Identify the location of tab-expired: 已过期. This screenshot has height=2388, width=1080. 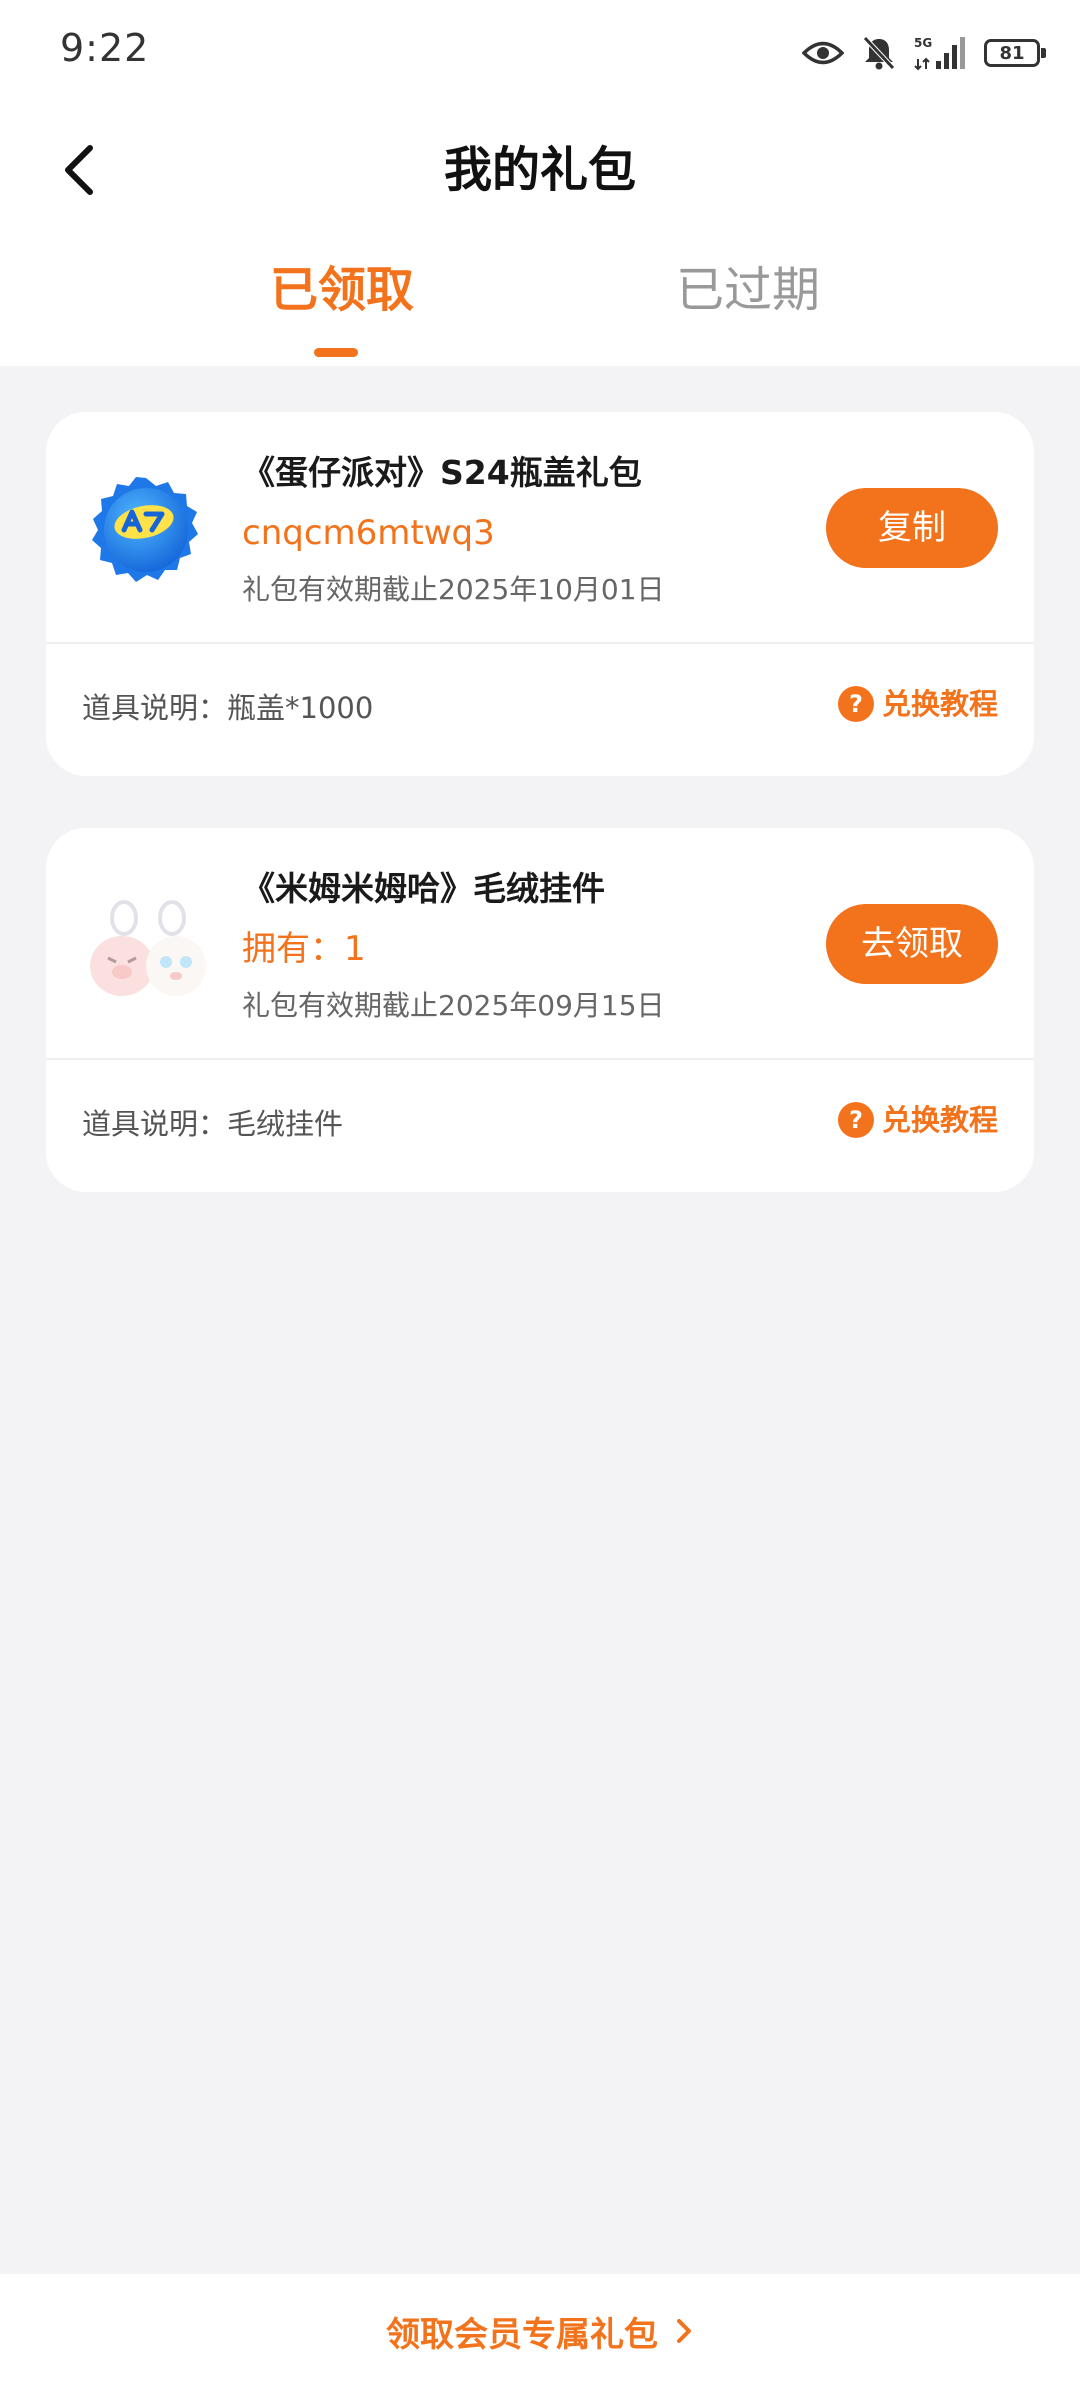
(748, 290).